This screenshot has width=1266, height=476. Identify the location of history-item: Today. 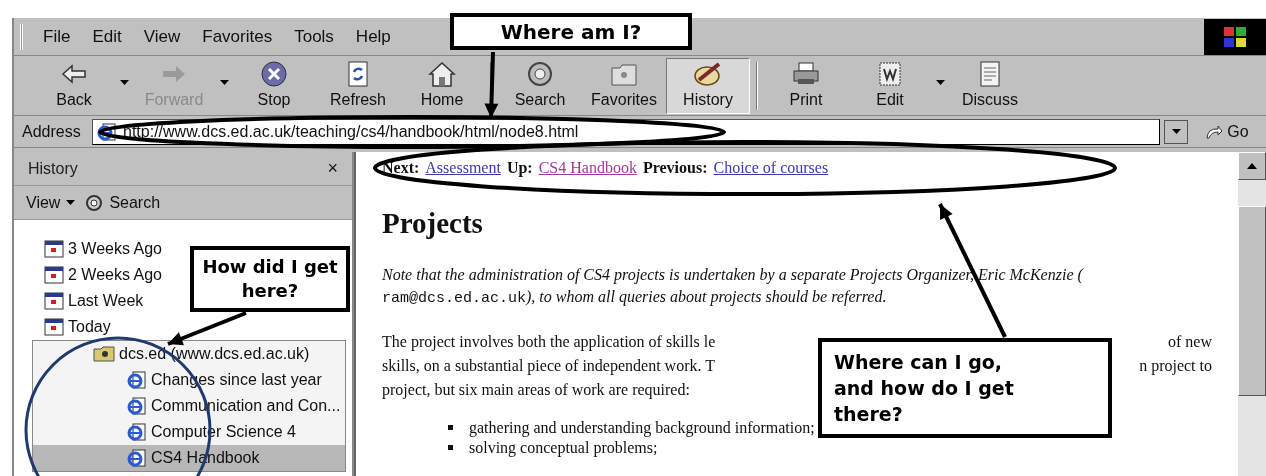
(64, 327).